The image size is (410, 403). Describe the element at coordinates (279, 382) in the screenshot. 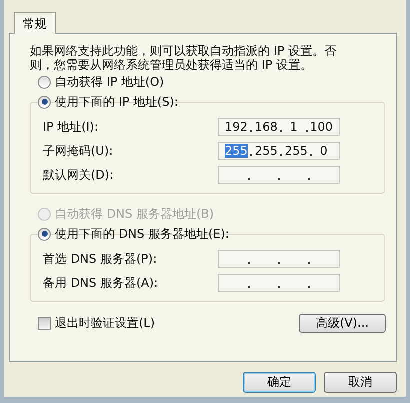

I see `ok-button: 确定` at that location.